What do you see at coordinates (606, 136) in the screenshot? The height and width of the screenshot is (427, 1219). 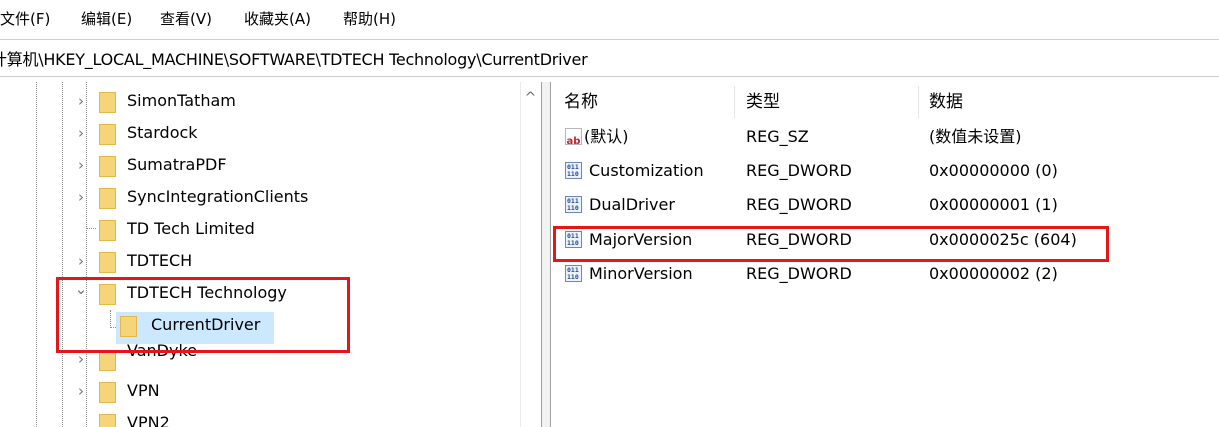 I see `value-name: (默认)` at bounding box center [606, 136].